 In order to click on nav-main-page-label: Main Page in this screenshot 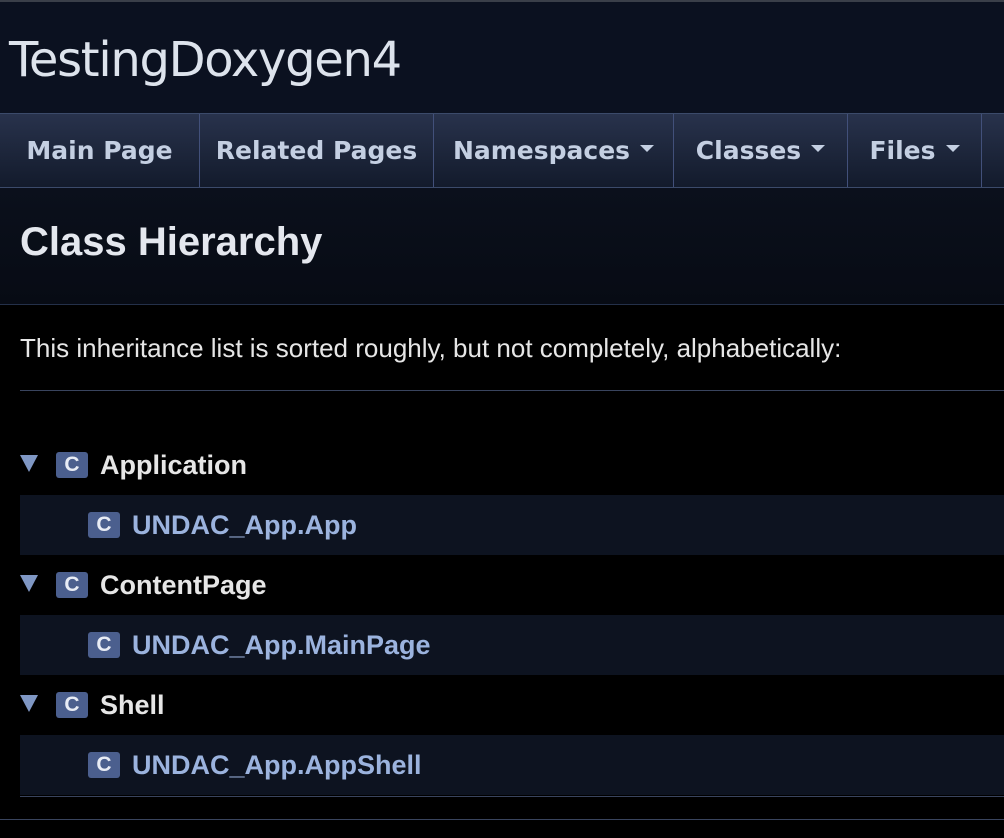, I will do `click(99, 150)`.